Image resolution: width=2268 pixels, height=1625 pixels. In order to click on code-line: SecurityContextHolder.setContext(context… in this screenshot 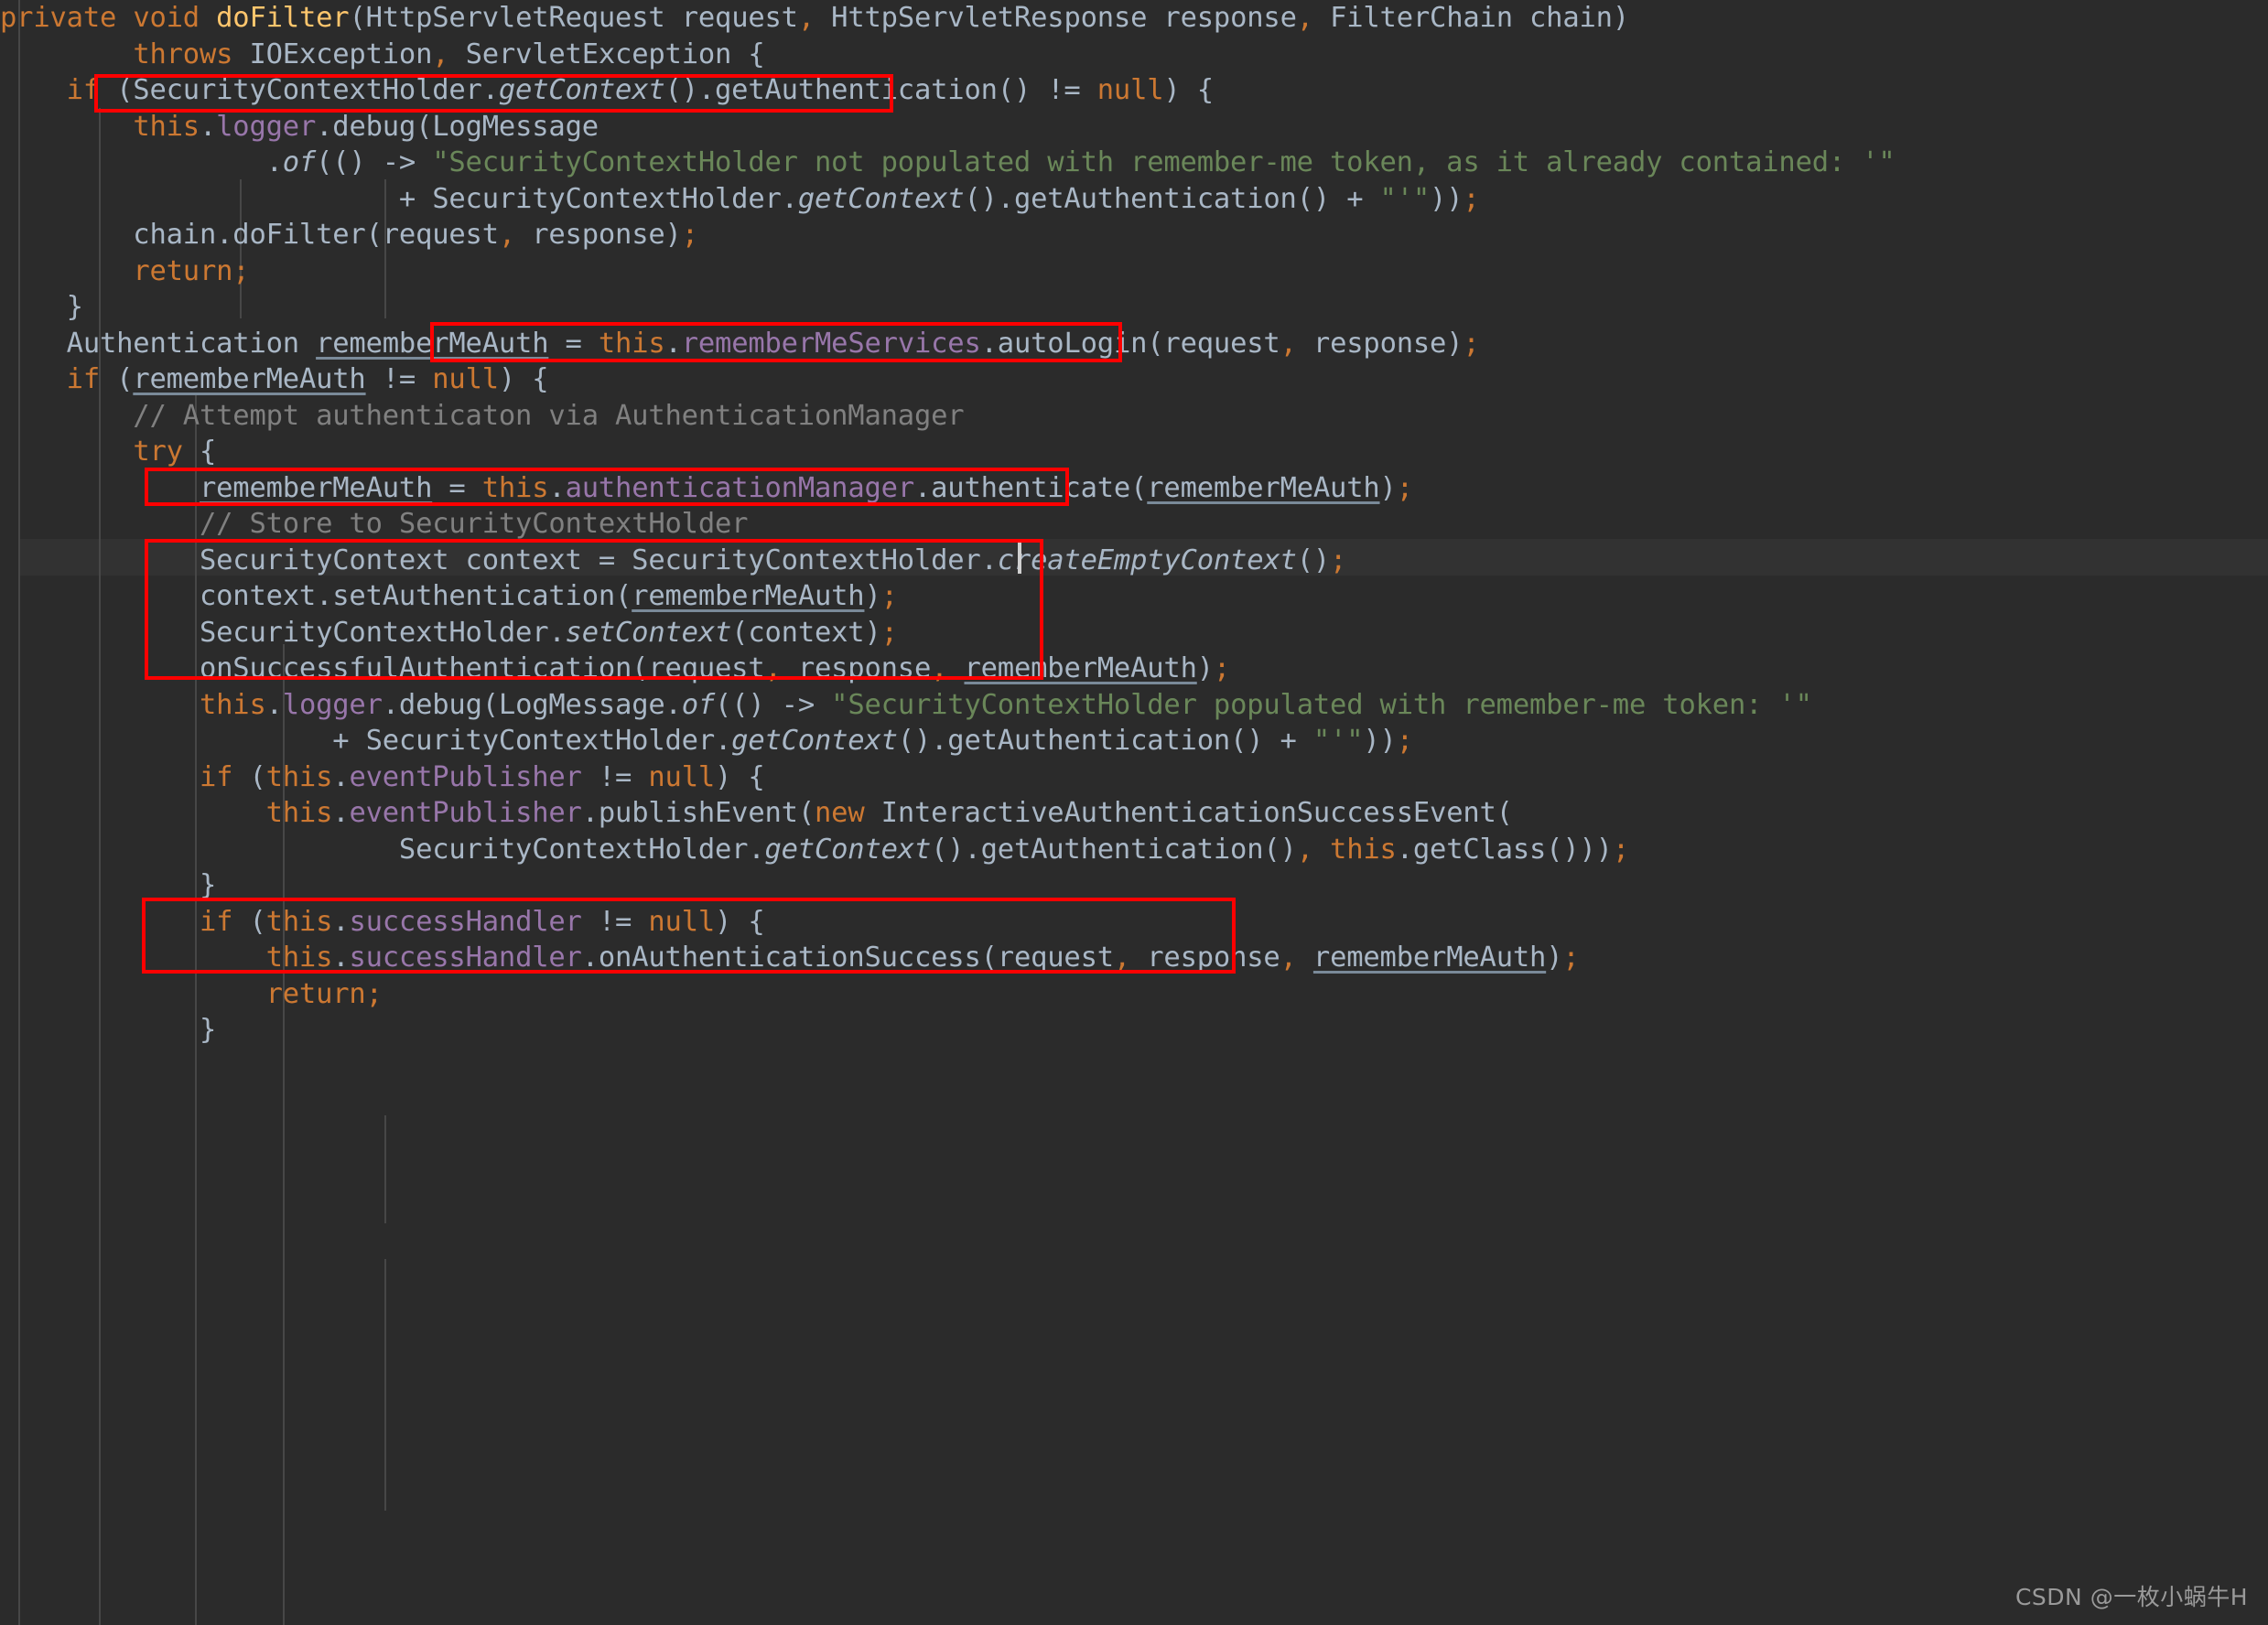, I will do `click(1134, 633)`.